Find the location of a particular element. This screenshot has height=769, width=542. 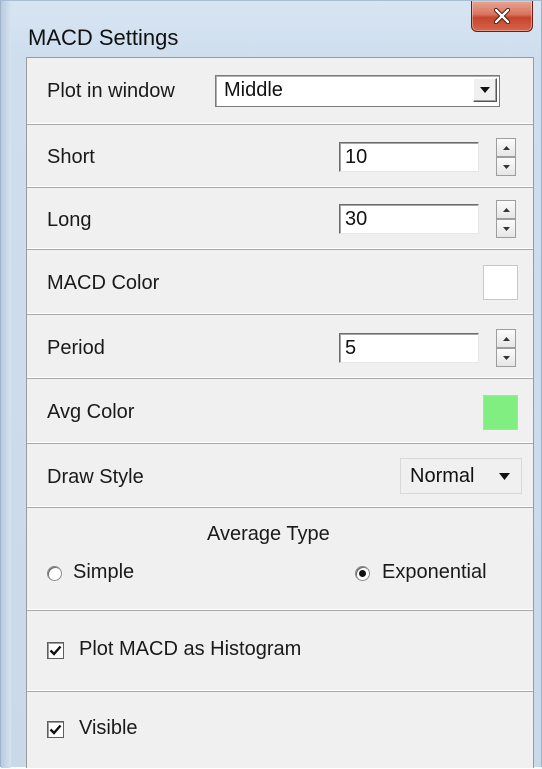

average-type-title: Average Type is located at coordinates (268, 534).